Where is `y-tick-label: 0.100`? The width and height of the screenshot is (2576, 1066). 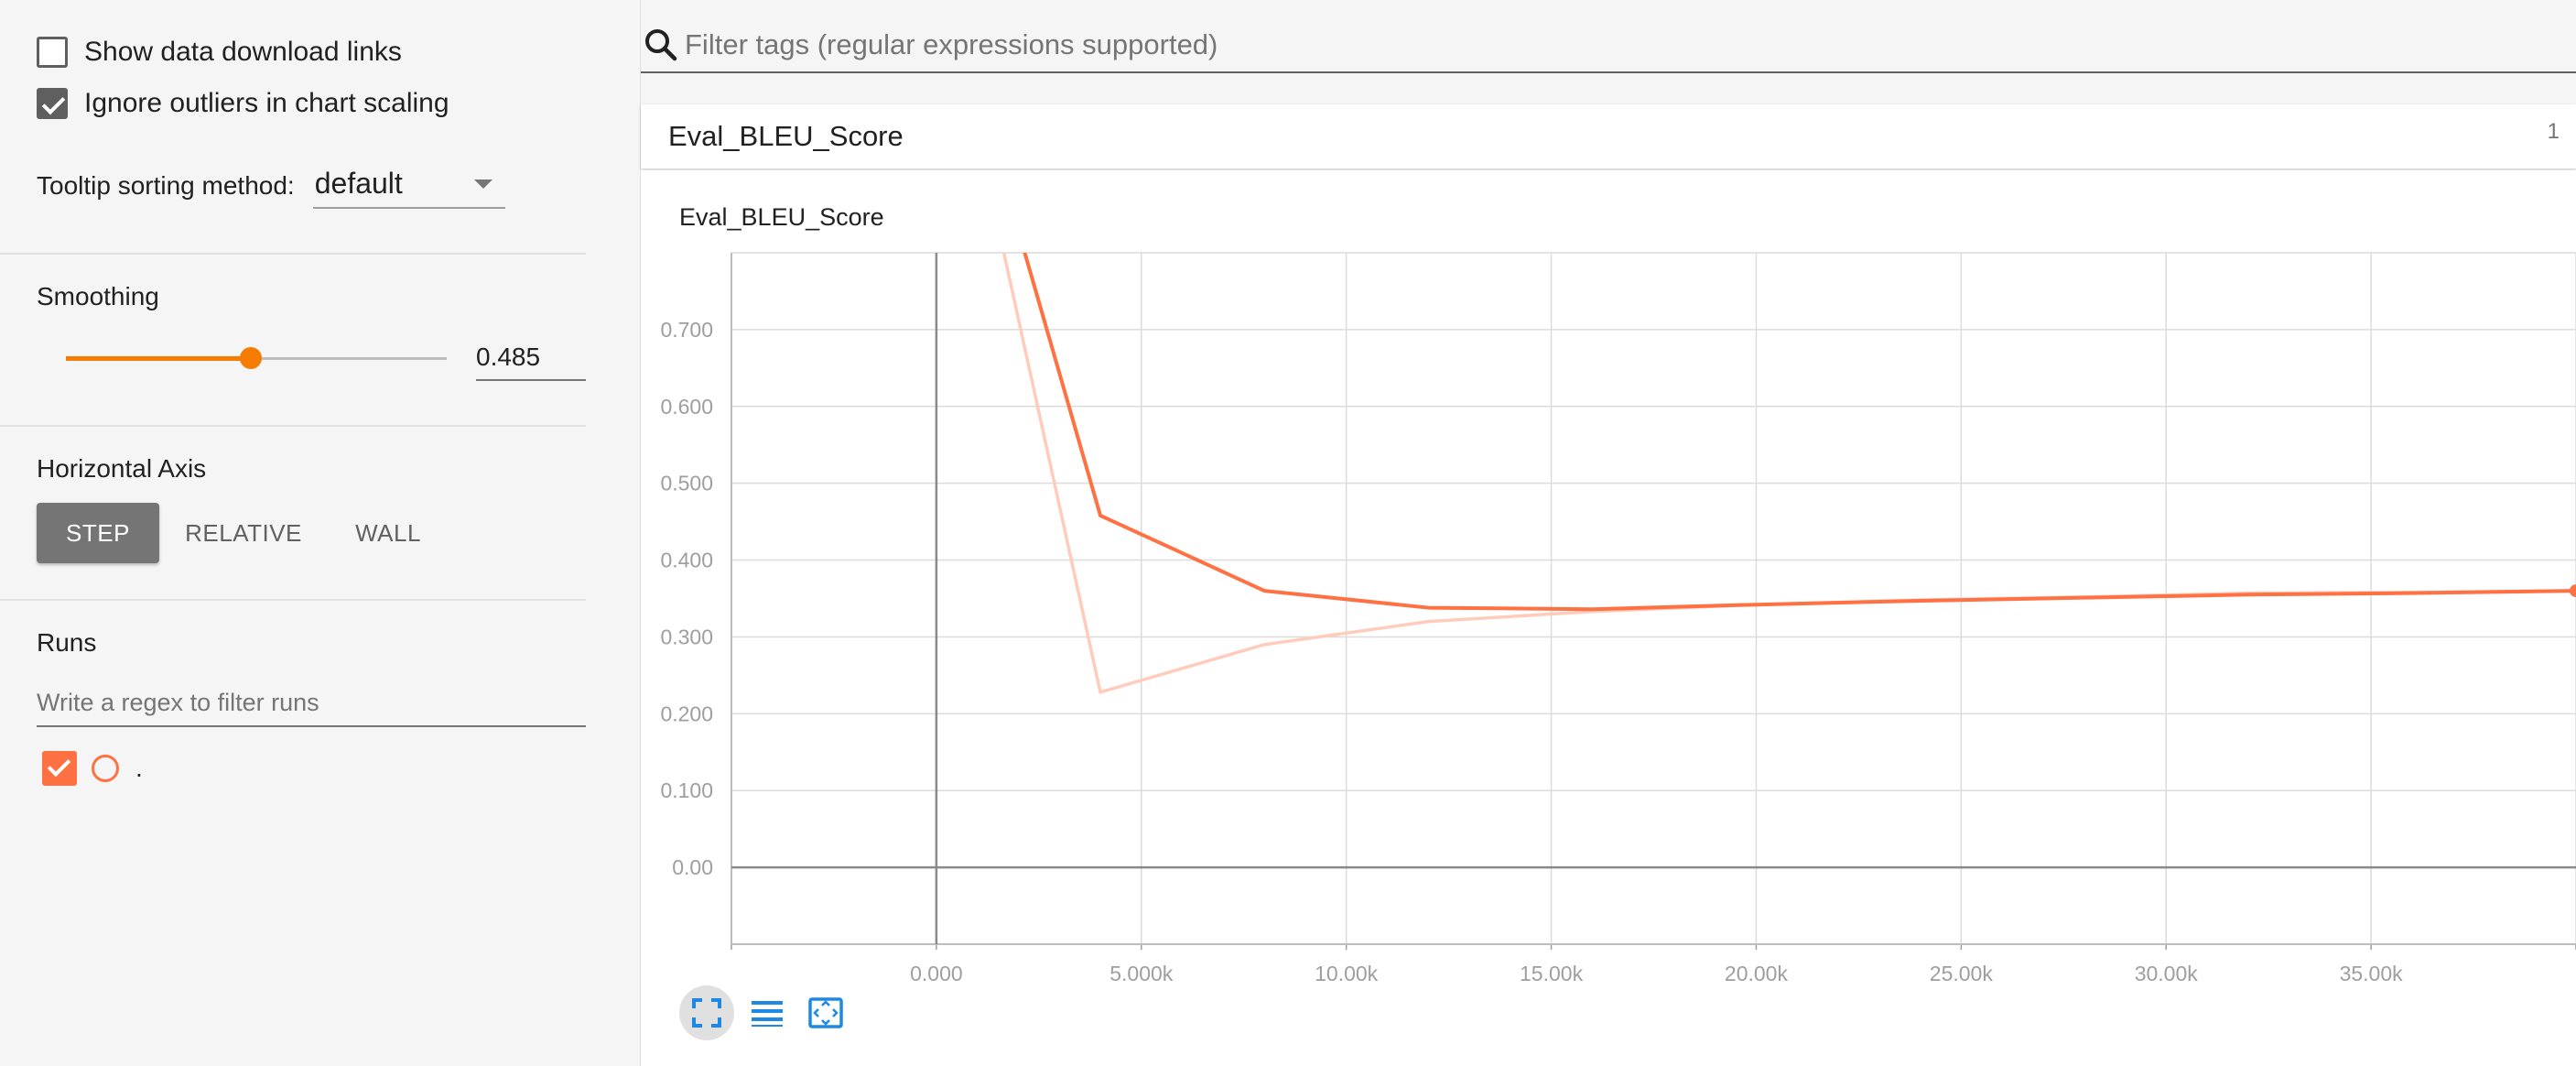 y-tick-label: 0.100 is located at coordinates (686, 790).